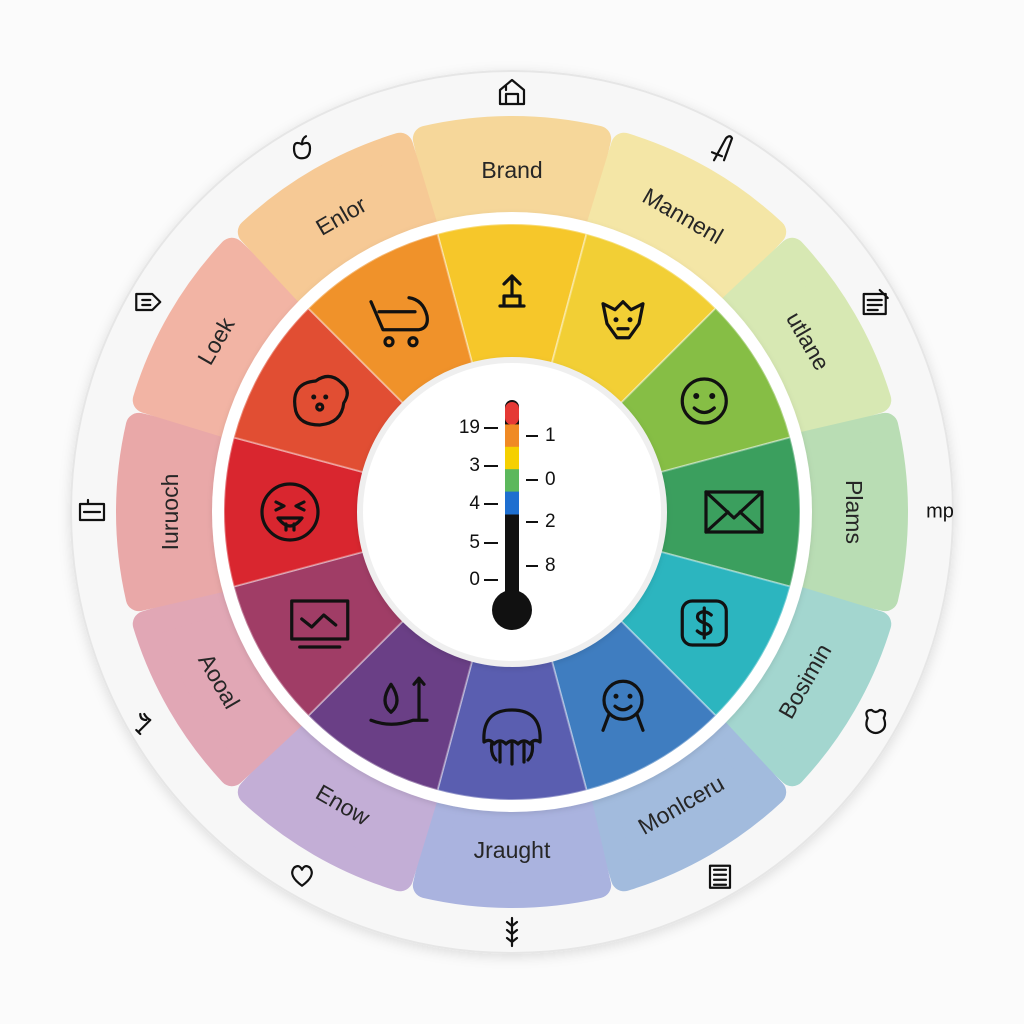 This screenshot has width=1024, height=1024. What do you see at coordinates (474, 542) in the screenshot?
I see `left-tick-label: 5` at bounding box center [474, 542].